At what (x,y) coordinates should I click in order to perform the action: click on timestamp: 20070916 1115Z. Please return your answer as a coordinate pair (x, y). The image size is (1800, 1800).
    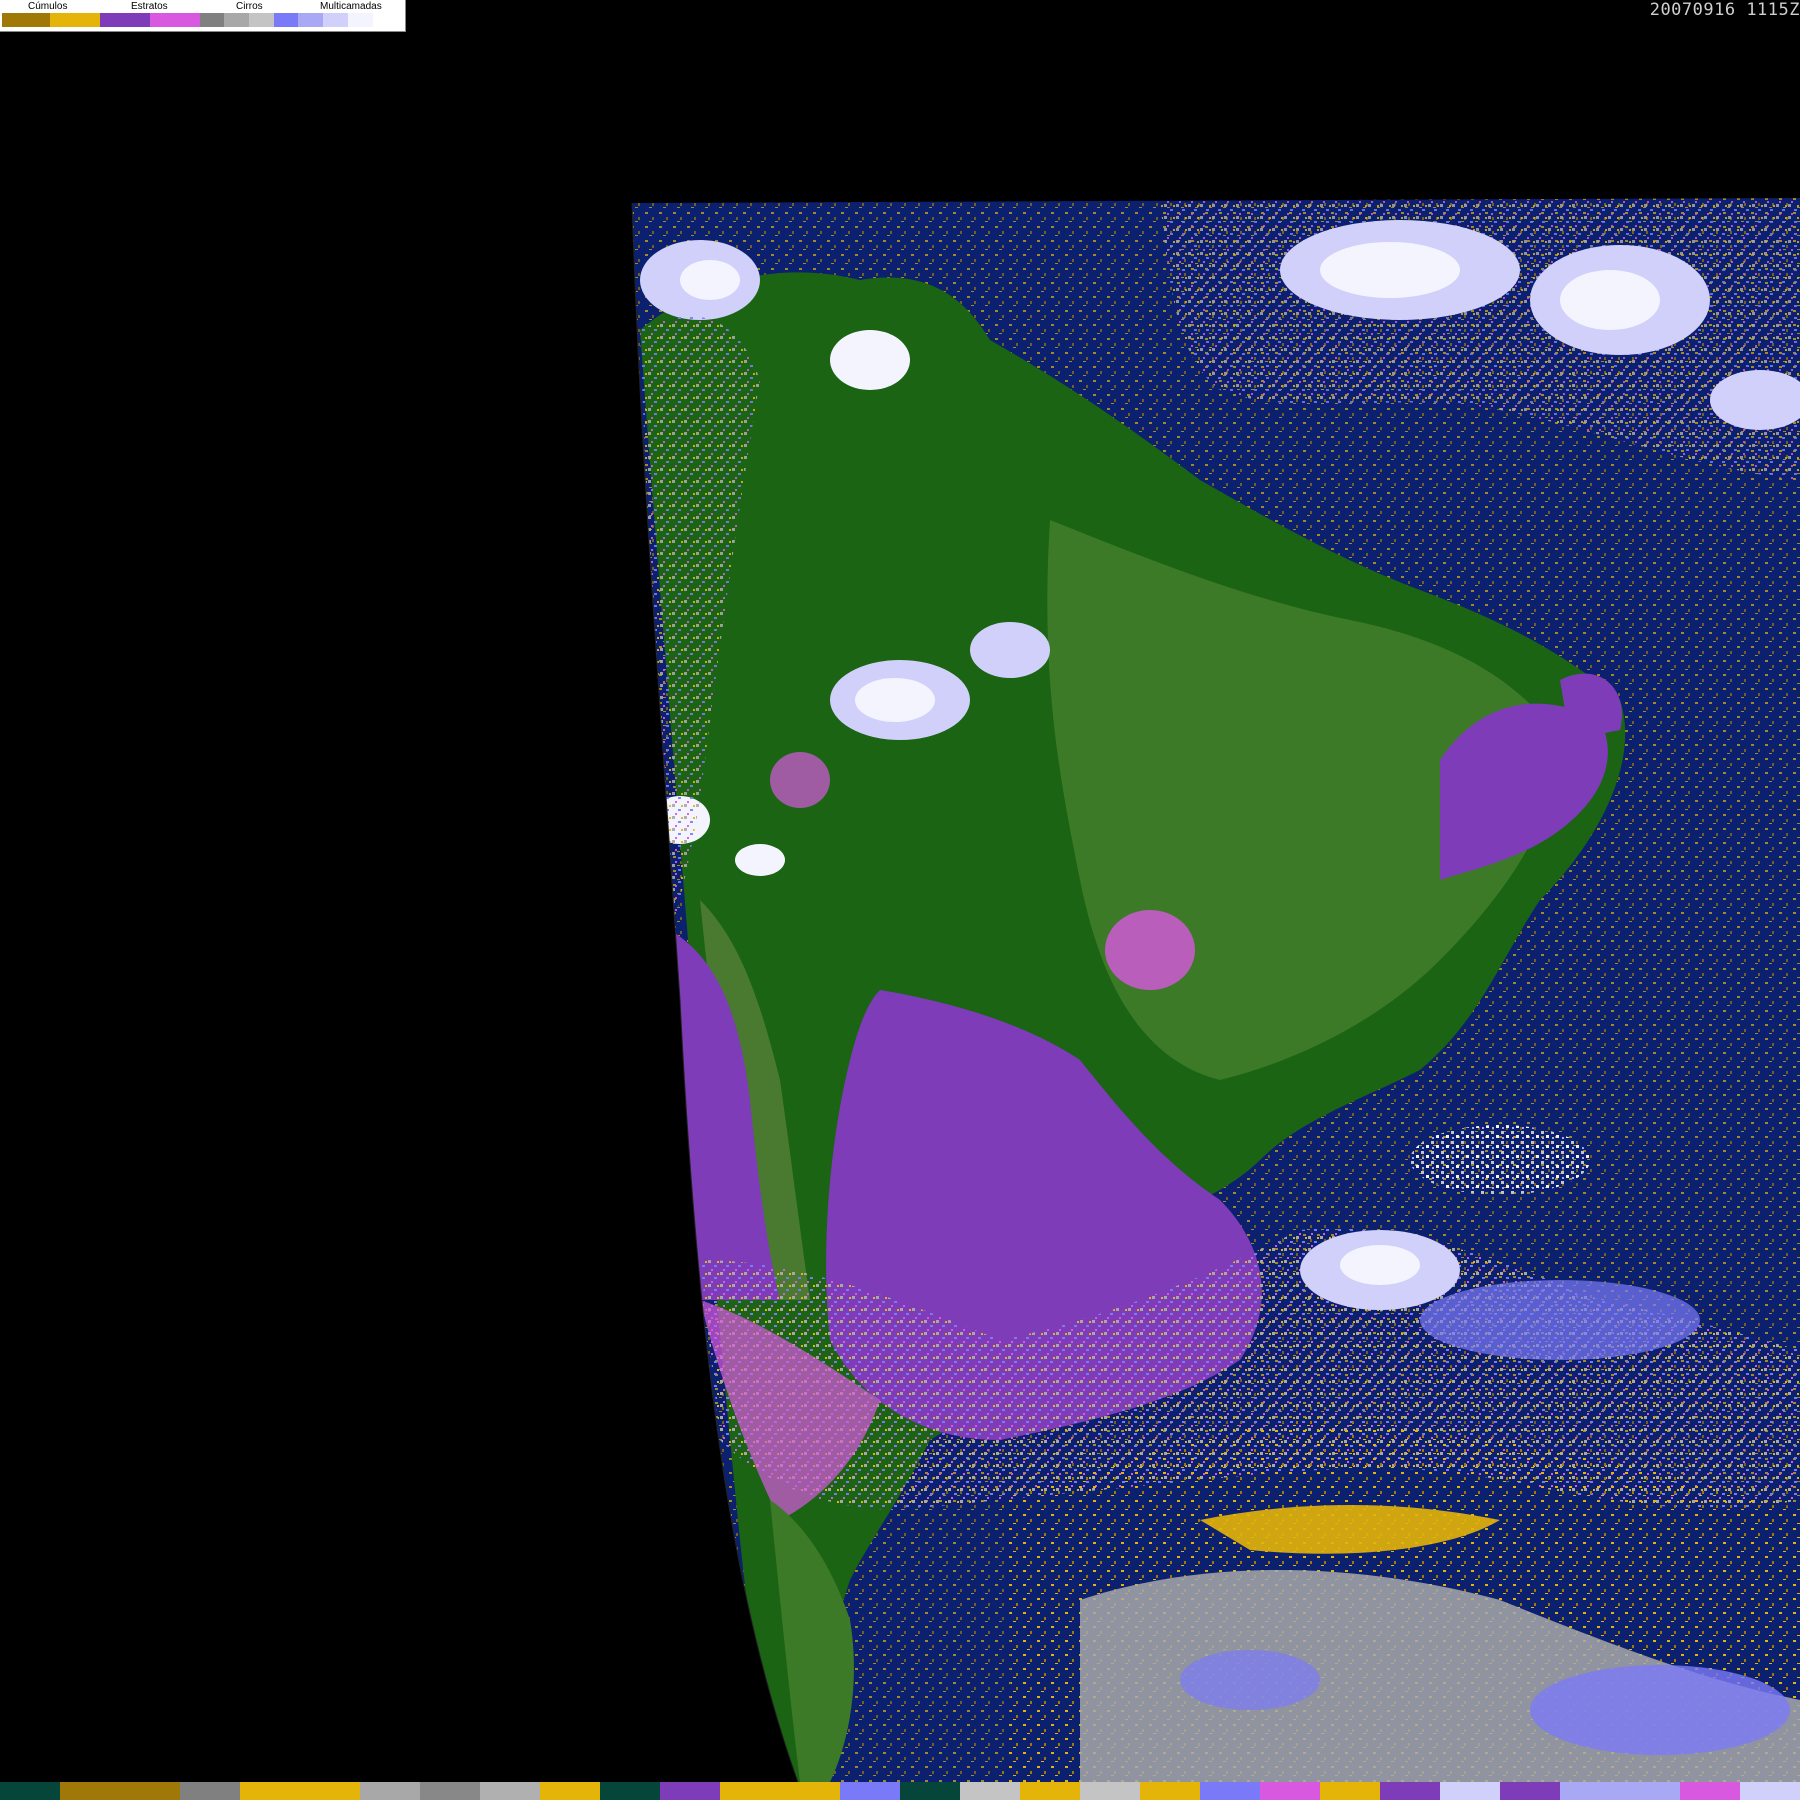
    Looking at the image, I should click on (1724, 10).